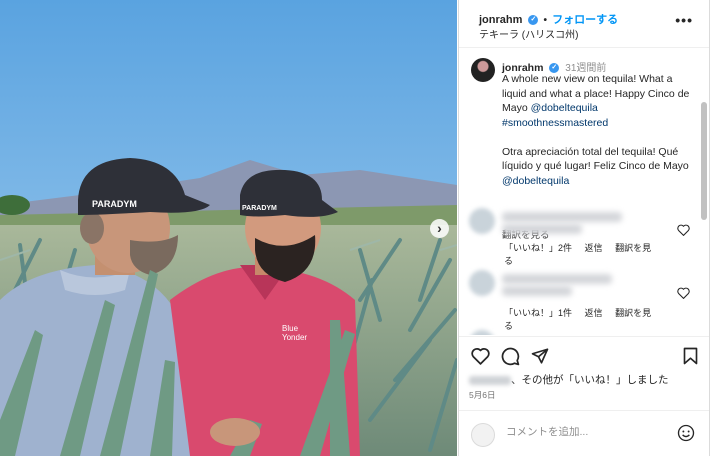 The width and height of the screenshot is (714, 457). Describe the element at coordinates (290, 328) in the screenshot. I see `shirt-logo-line1: Blue` at that location.